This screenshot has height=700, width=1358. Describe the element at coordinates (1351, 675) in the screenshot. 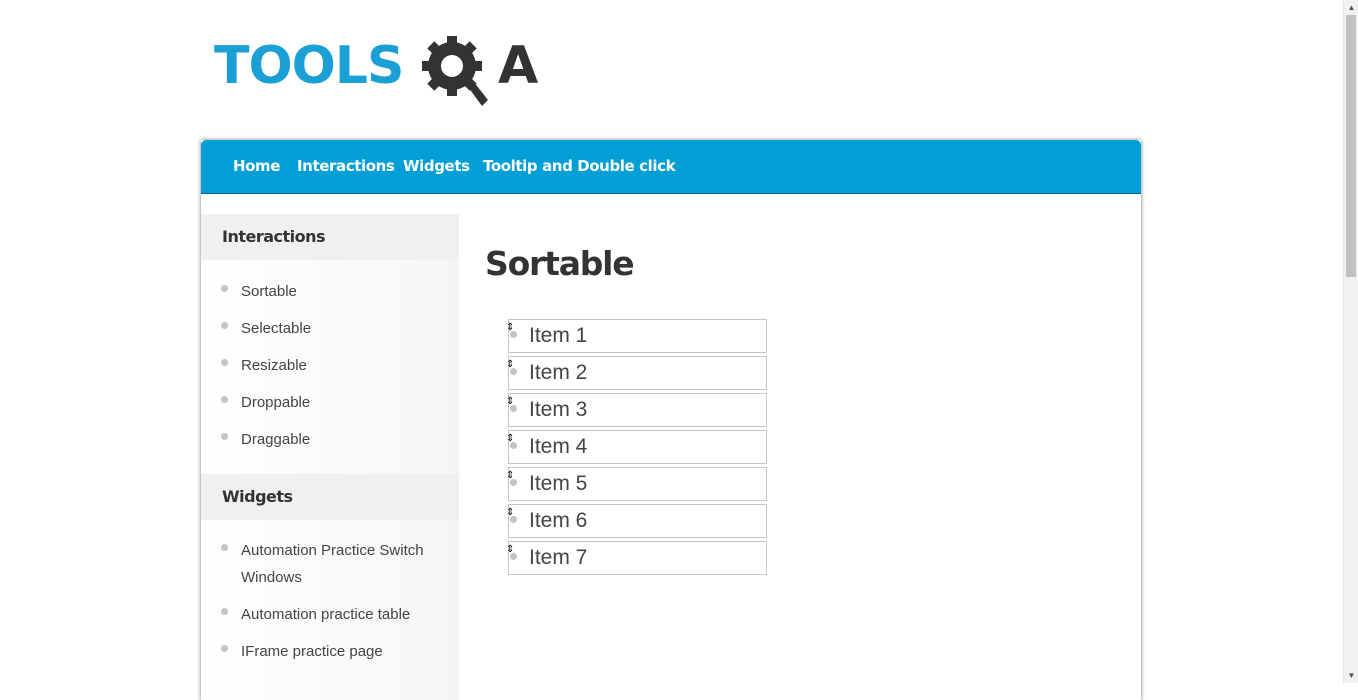

I see `scroll-down-icon: ▼` at that location.